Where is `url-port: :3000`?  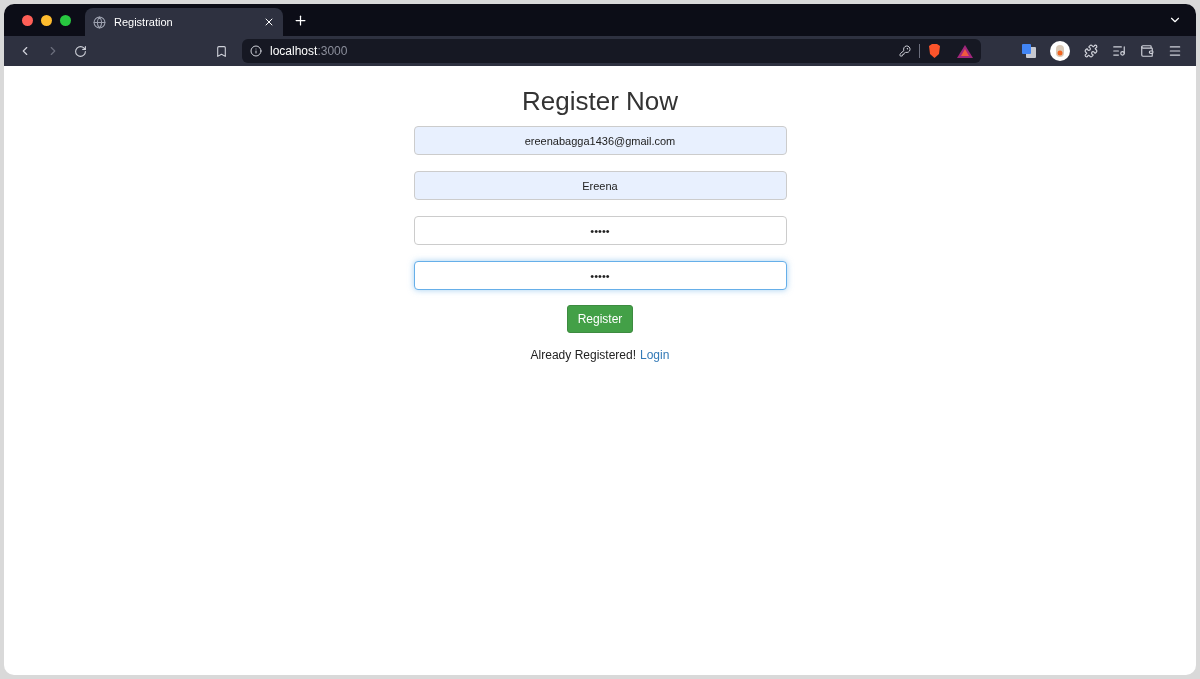 url-port: :3000 is located at coordinates (332, 51).